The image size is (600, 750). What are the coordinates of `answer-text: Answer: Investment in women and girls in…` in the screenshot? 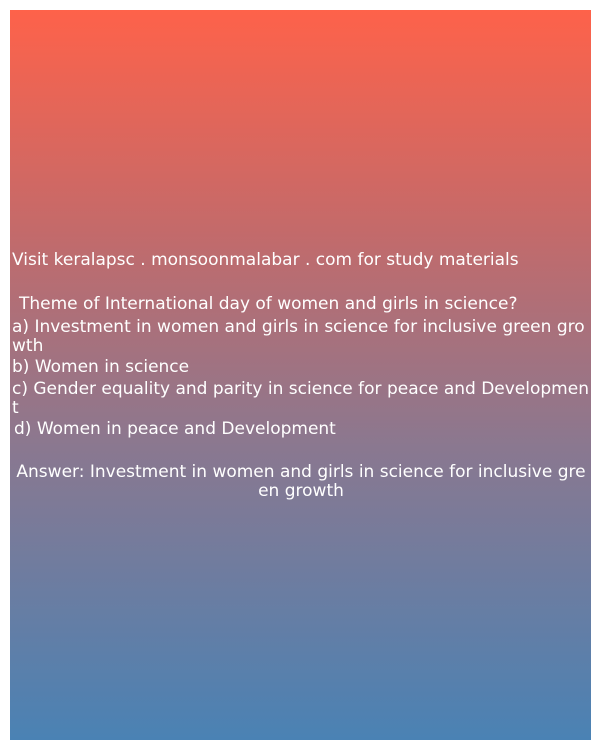 It's located at (301, 481).